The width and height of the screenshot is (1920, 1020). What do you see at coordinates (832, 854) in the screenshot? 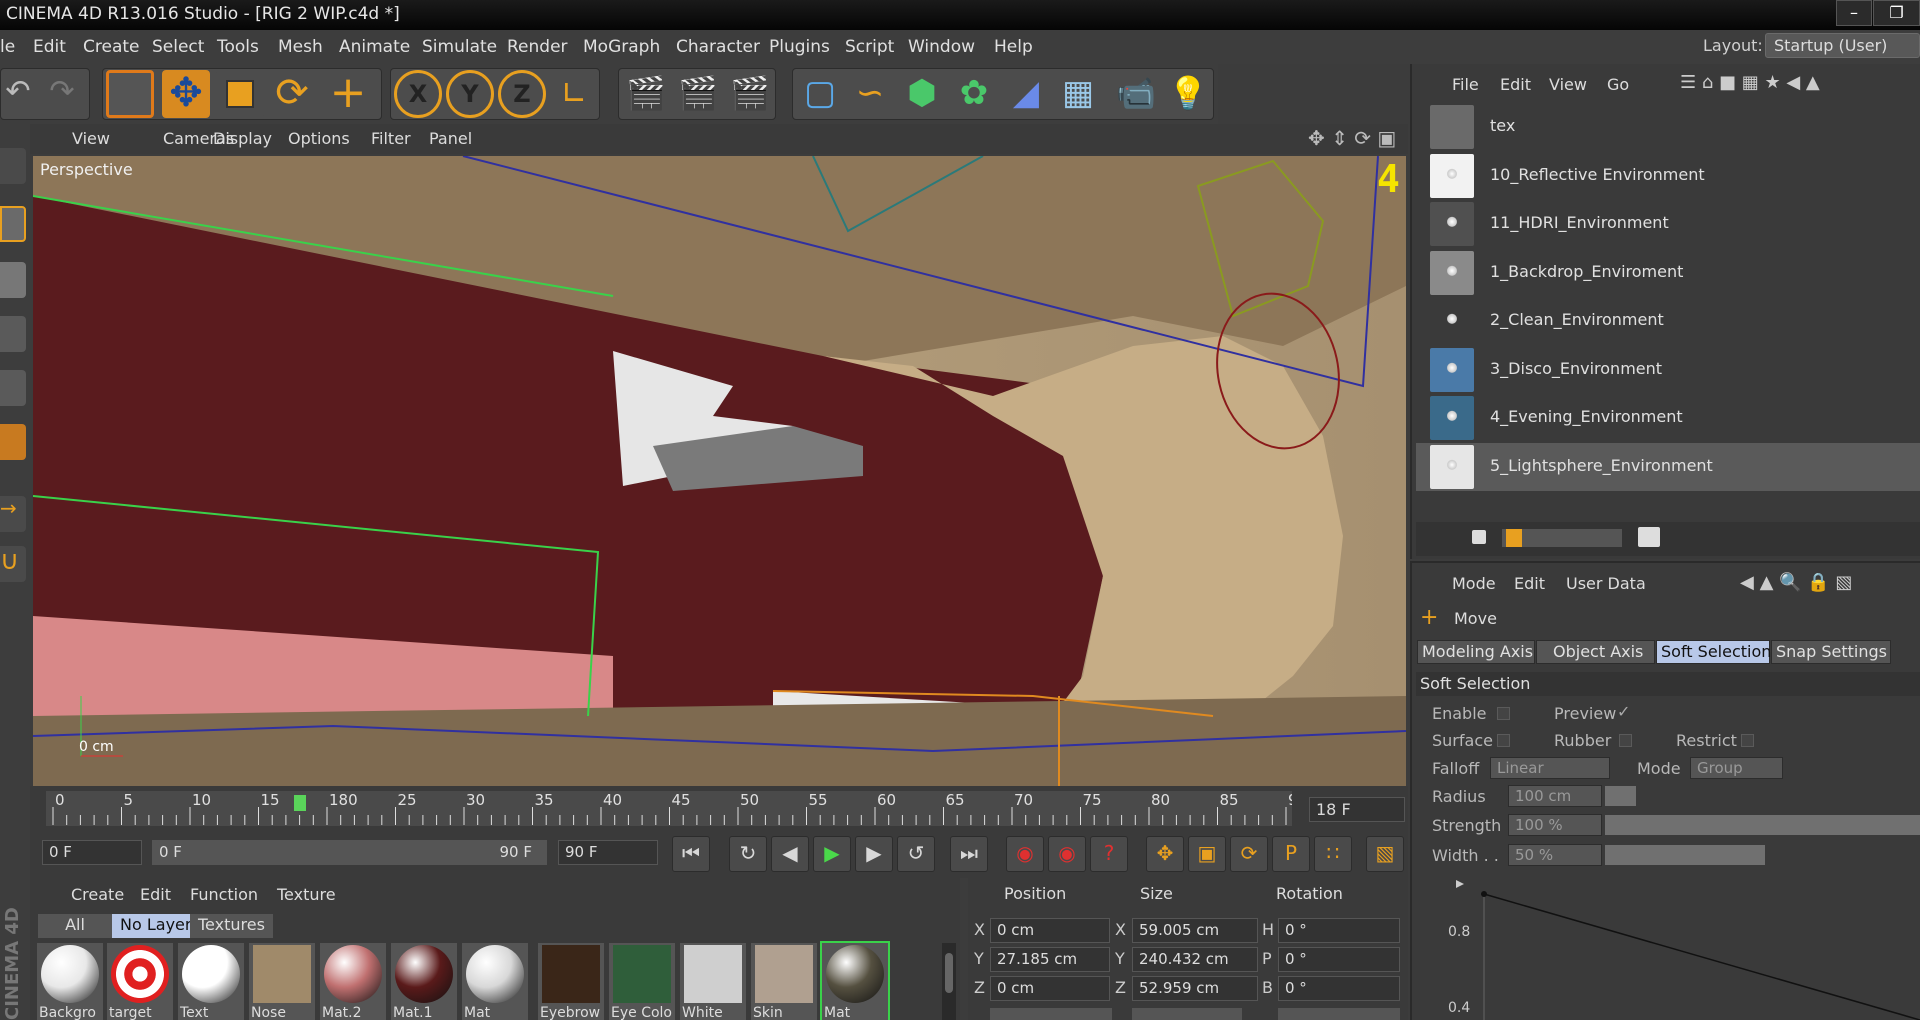
I see `play-icon: ▶` at bounding box center [832, 854].